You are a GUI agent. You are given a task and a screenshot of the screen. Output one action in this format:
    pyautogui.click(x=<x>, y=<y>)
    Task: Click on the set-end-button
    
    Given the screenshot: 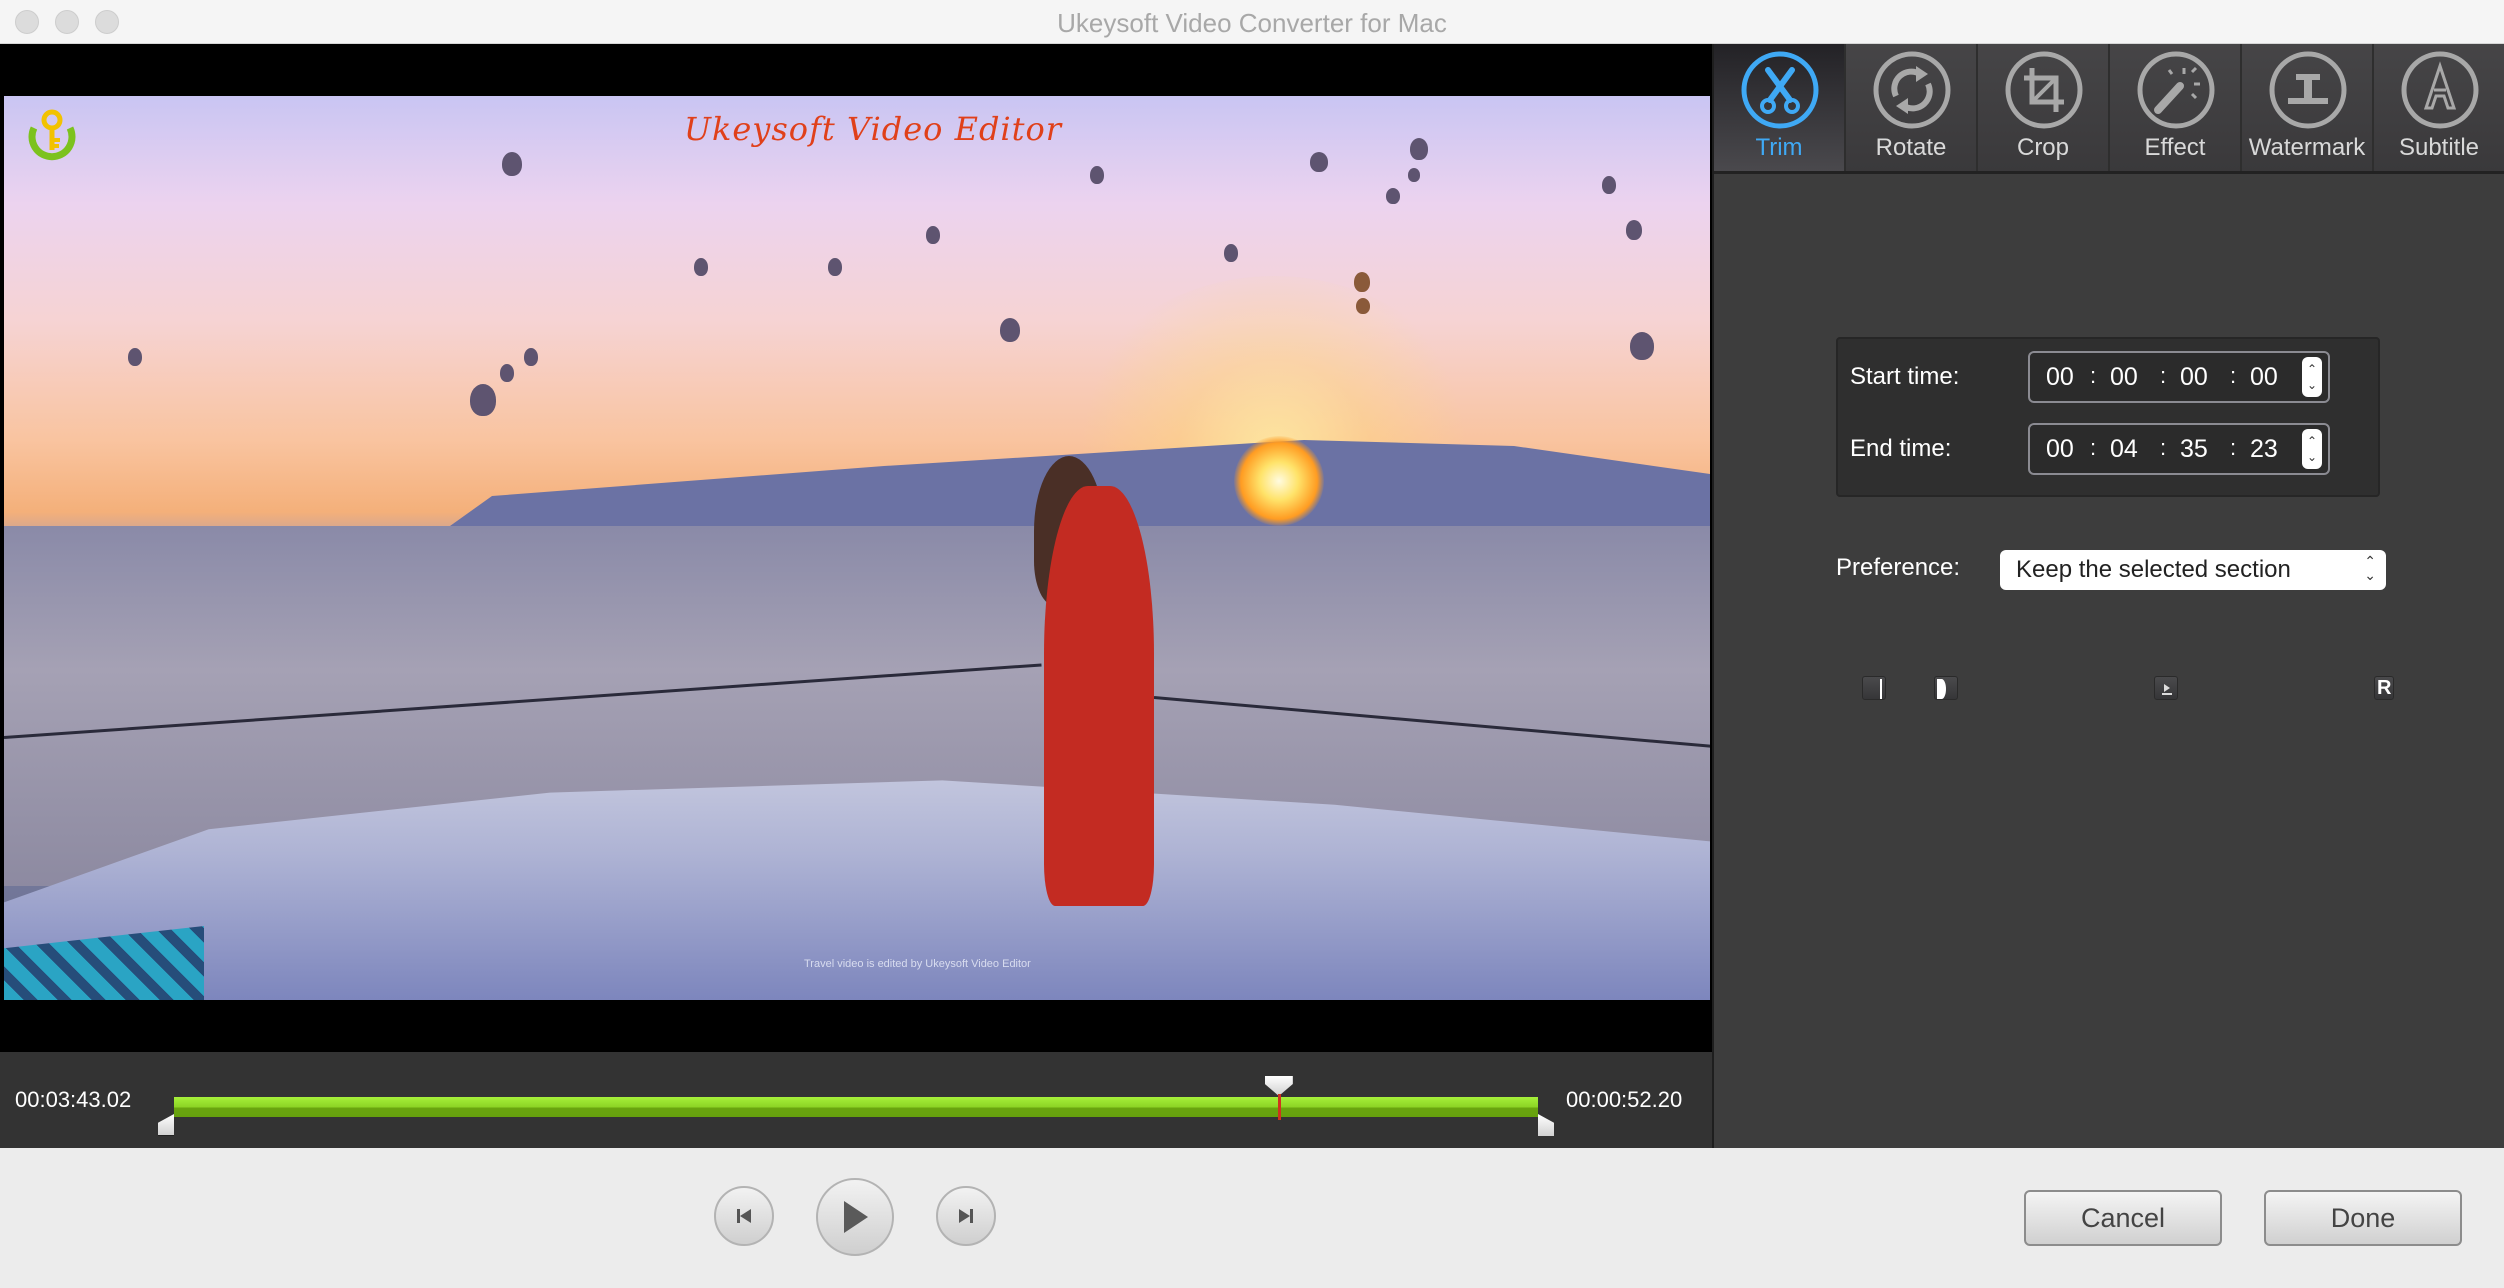 What is the action you would take?
    pyautogui.click(x=1946, y=688)
    